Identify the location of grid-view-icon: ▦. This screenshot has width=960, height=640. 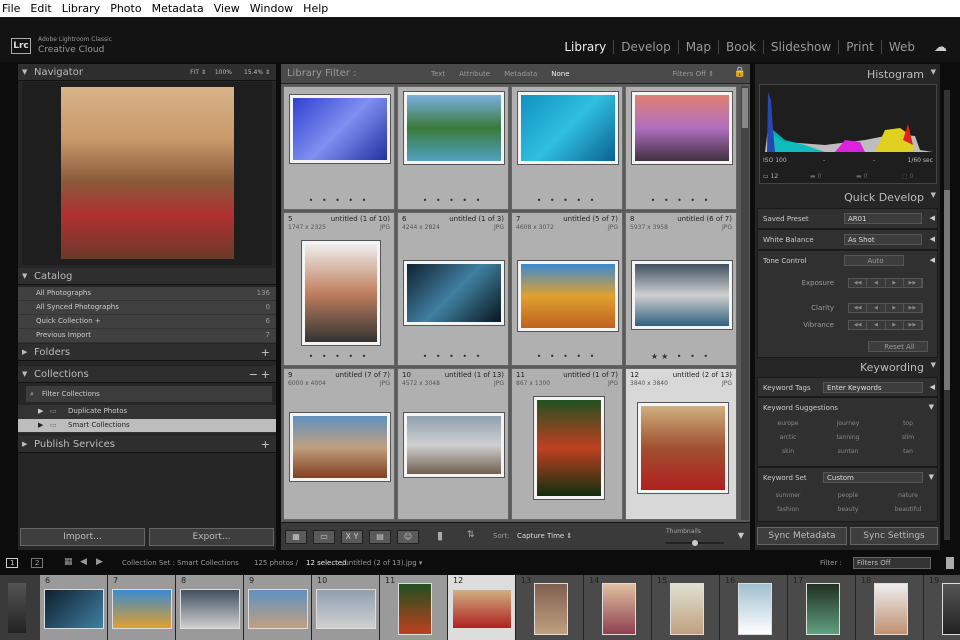
(296, 537).